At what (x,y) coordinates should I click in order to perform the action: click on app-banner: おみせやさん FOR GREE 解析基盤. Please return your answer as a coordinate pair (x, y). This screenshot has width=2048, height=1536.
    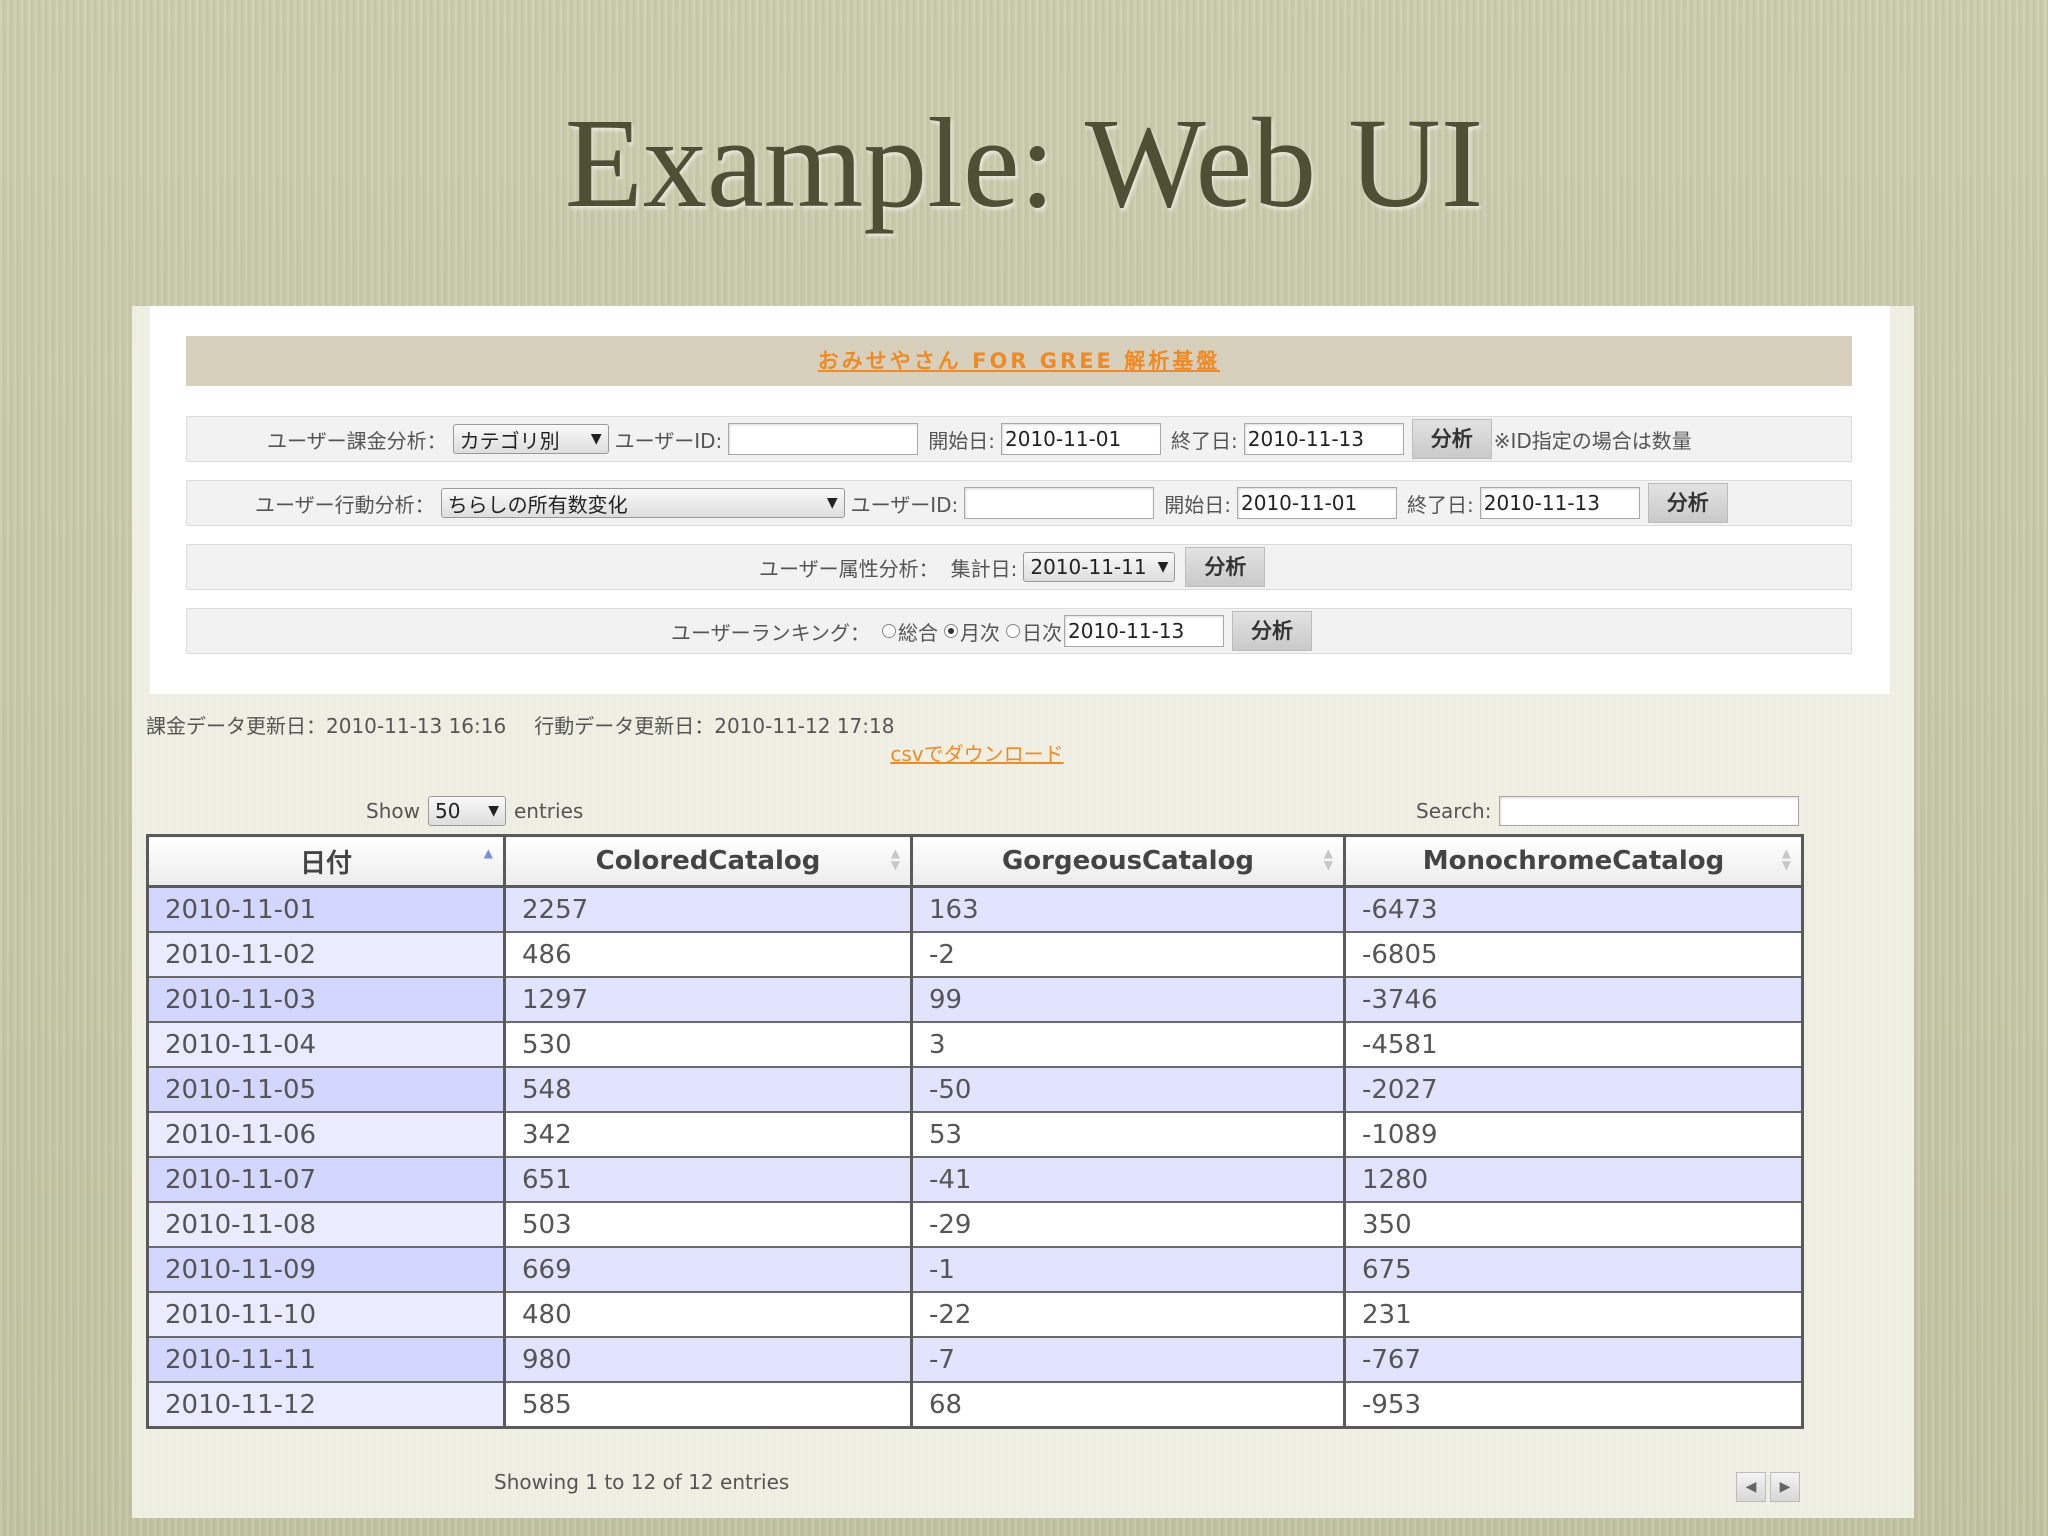
    Looking at the image, I should click on (1019, 361).